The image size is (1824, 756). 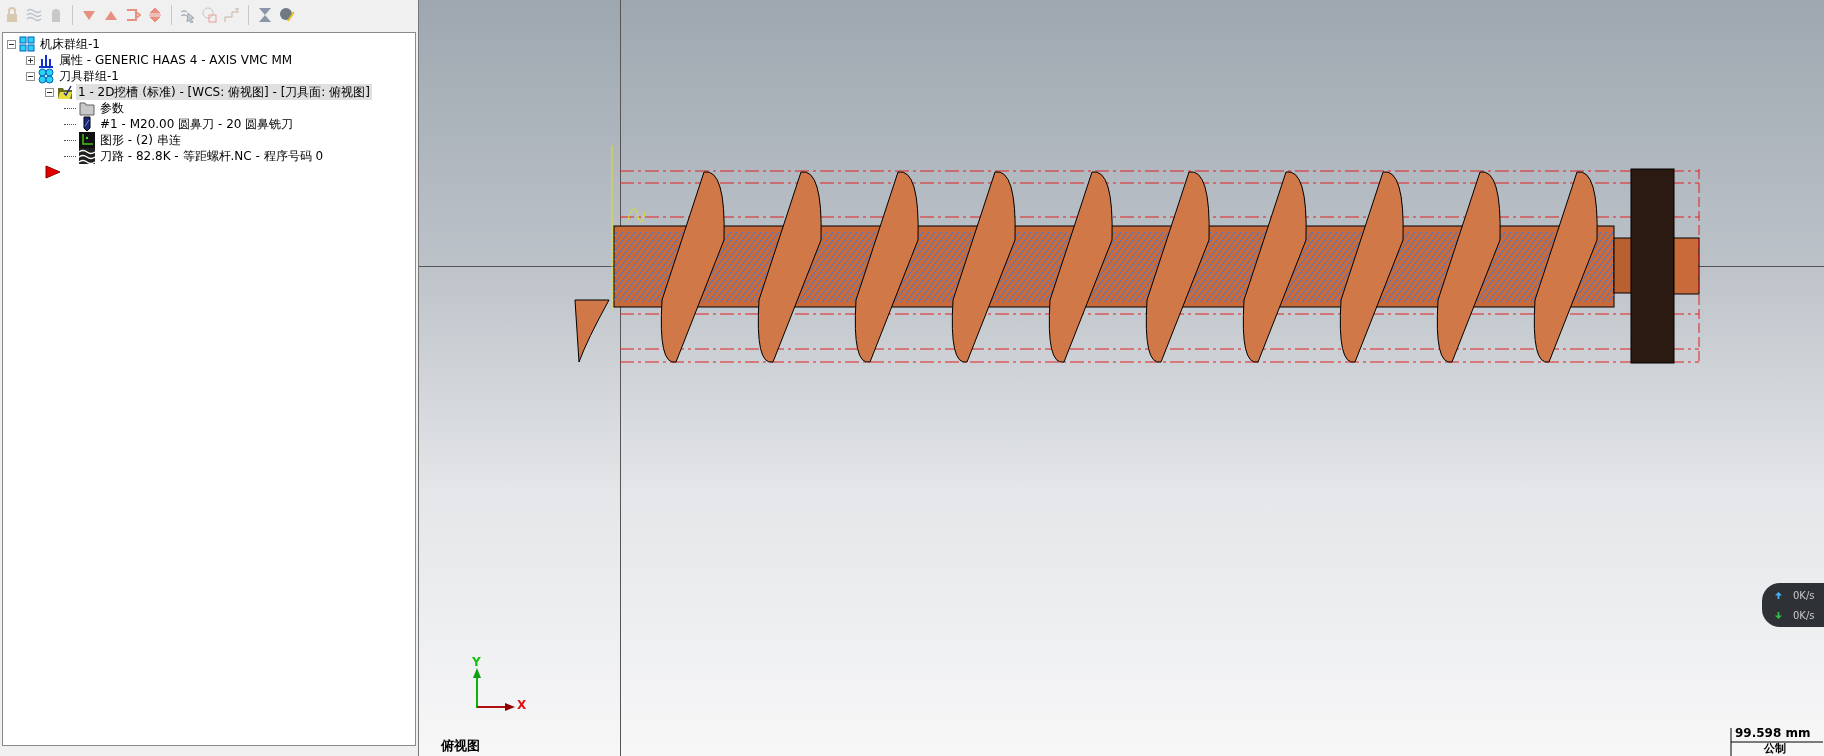 What do you see at coordinates (210, 15) in the screenshot?
I see `circle-square-icon` at bounding box center [210, 15].